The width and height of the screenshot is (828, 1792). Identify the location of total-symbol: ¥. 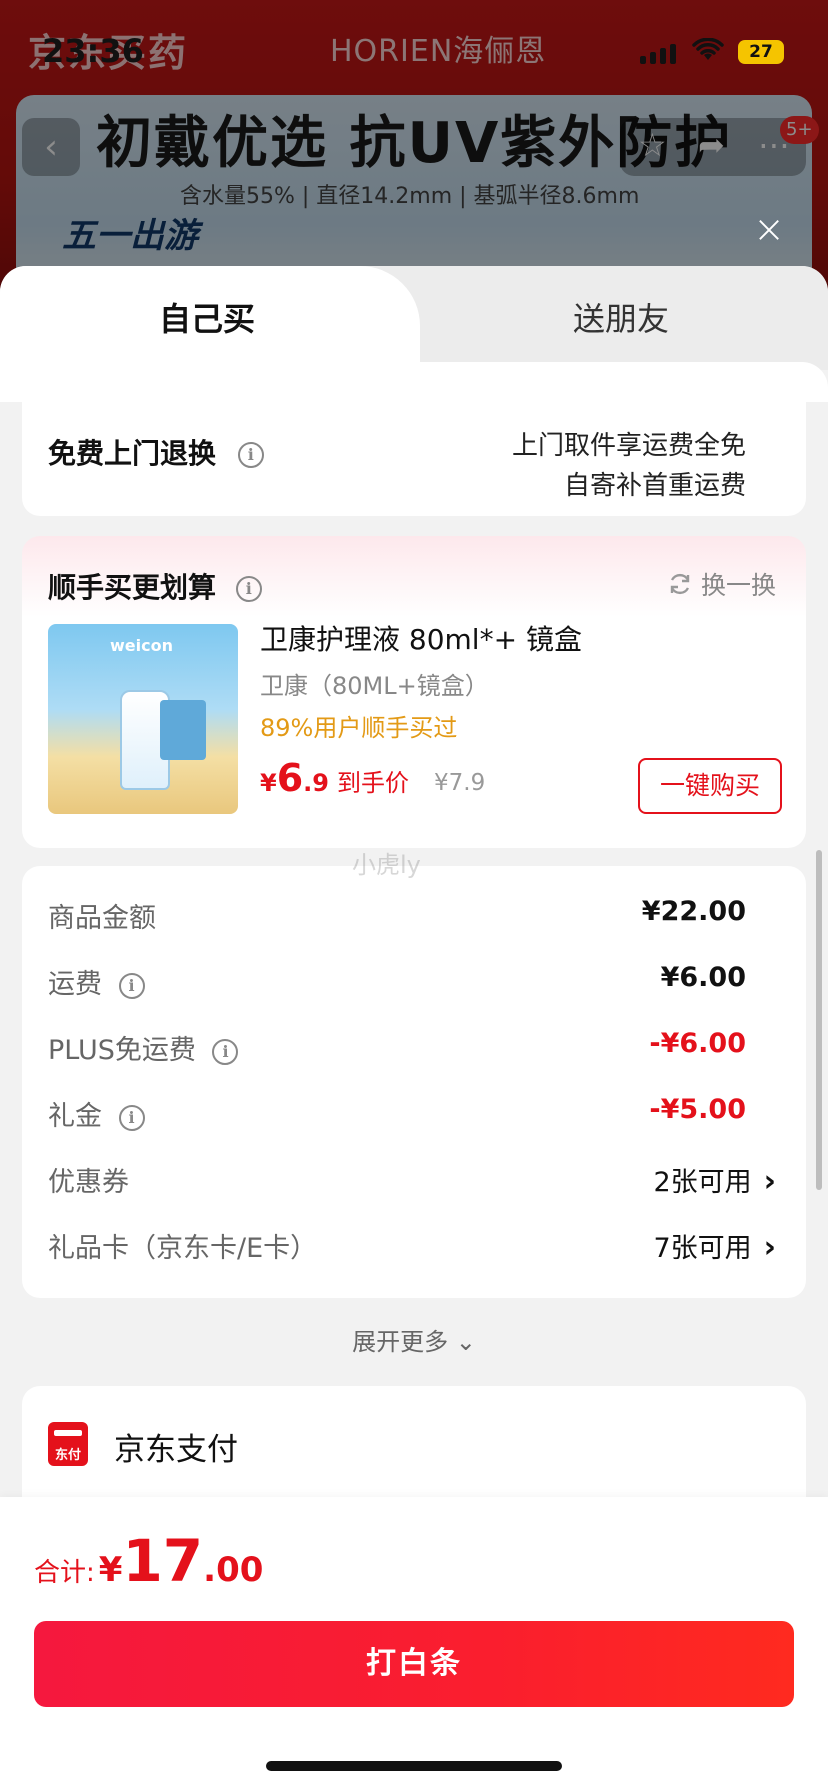
(110, 1570).